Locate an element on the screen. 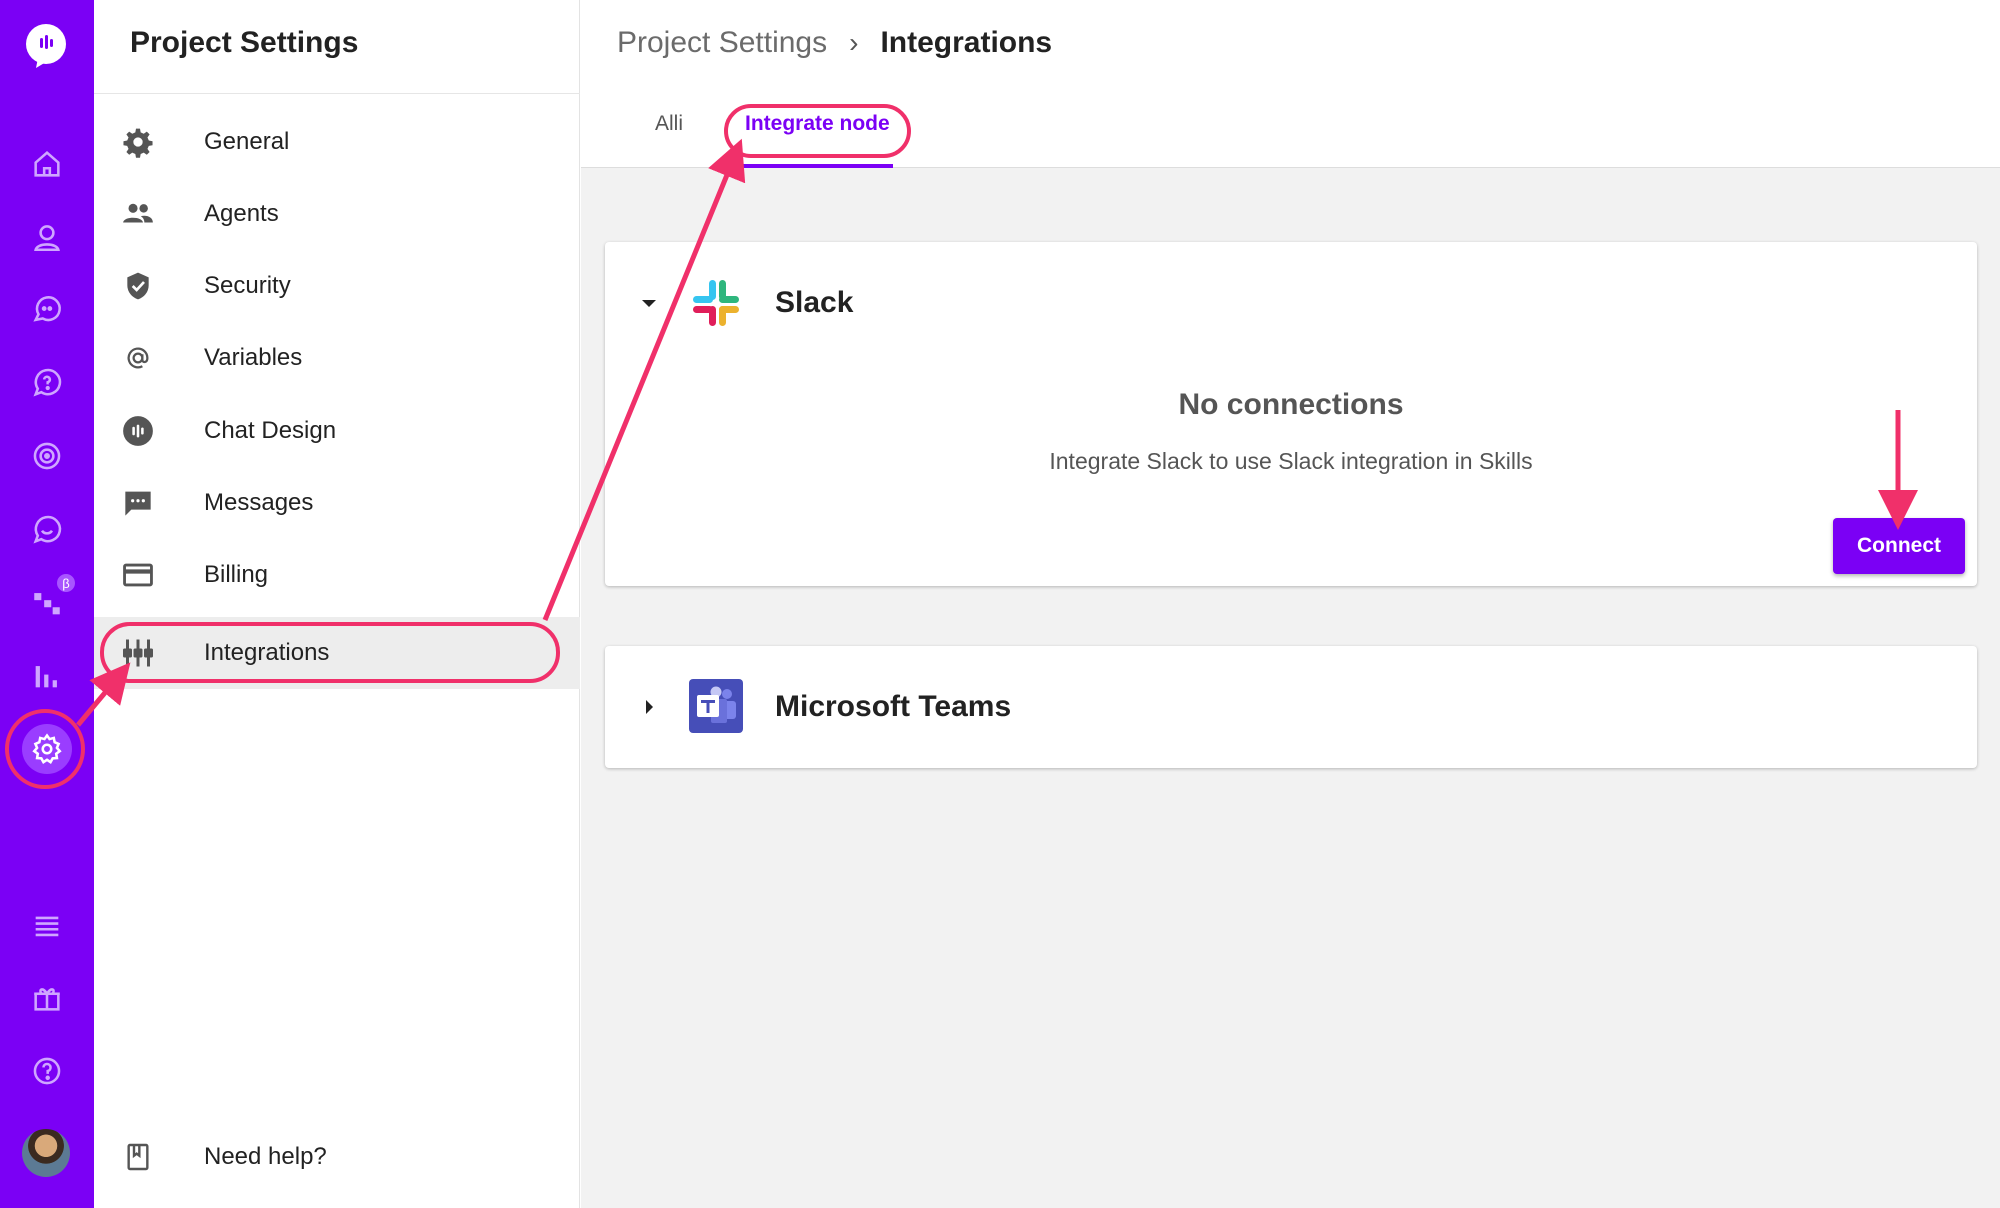  settings-gear-icon is located at coordinates (47, 749).